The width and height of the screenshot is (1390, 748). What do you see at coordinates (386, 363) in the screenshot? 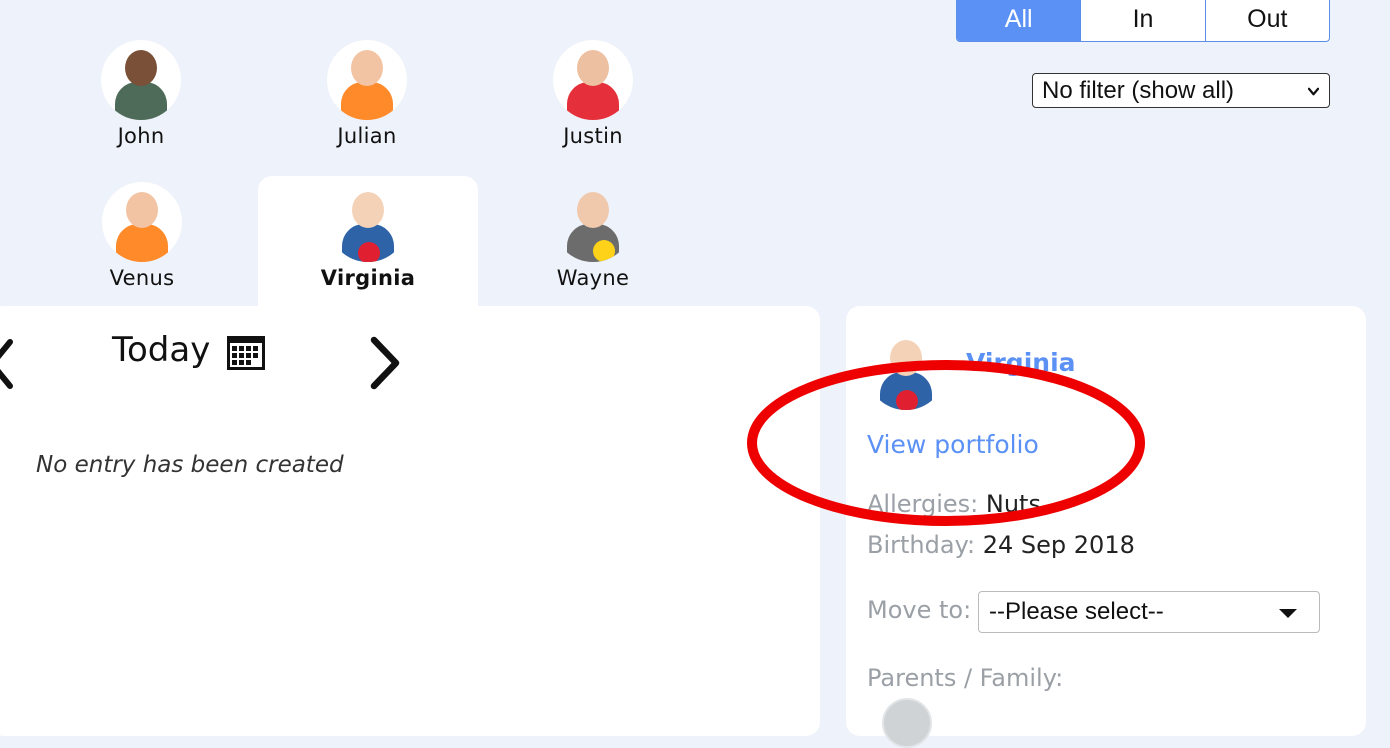
I see `chevron-right-icon` at bounding box center [386, 363].